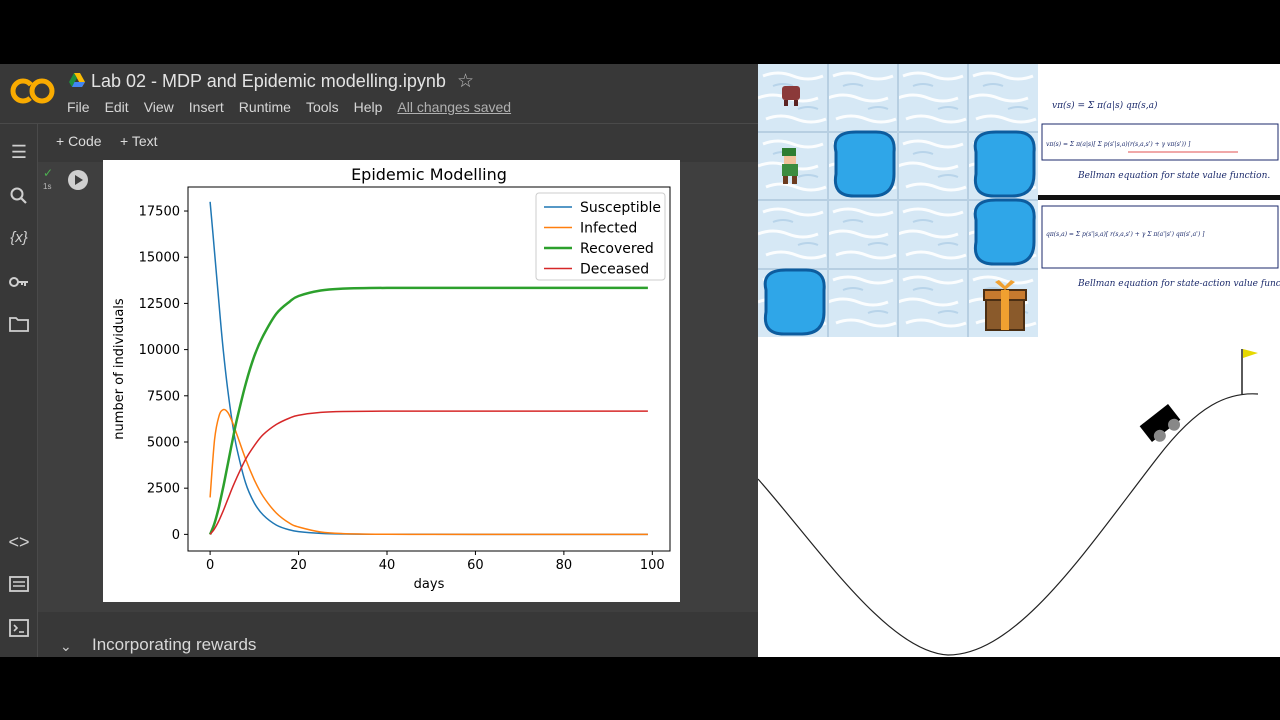 The height and width of the screenshot is (720, 1280). I want to click on y-tick-label: 12500, so click(159, 304).